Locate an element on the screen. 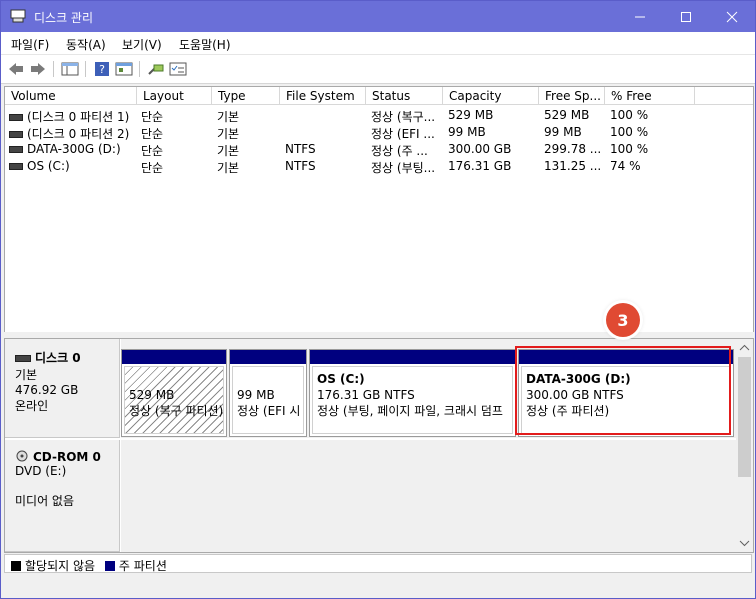 Image resolution: width=756 pixels, height=599 pixels. volume-free: 99 MB is located at coordinates (563, 132).